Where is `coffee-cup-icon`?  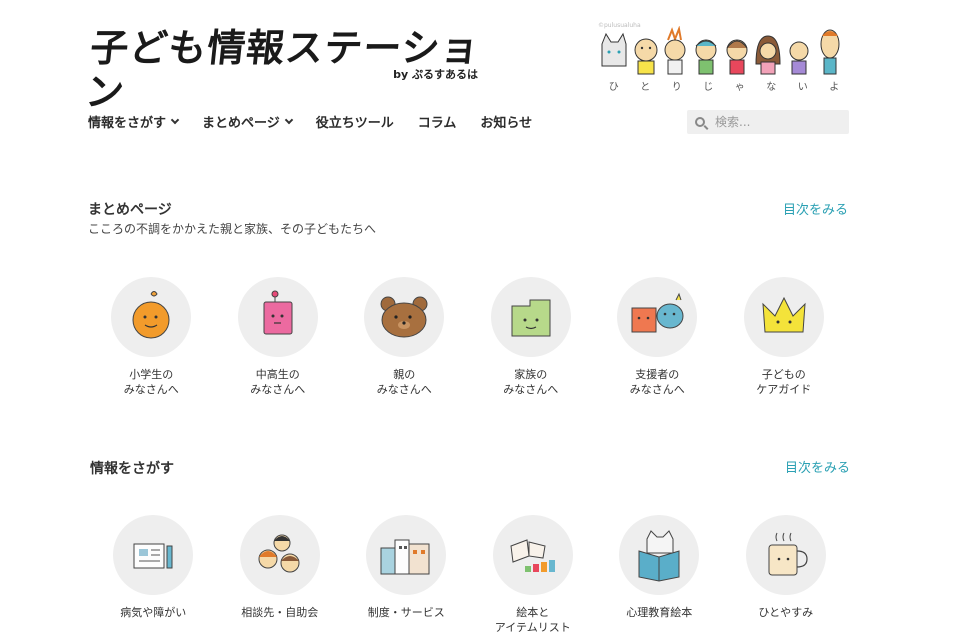 coffee-cup-icon is located at coordinates (788, 554).